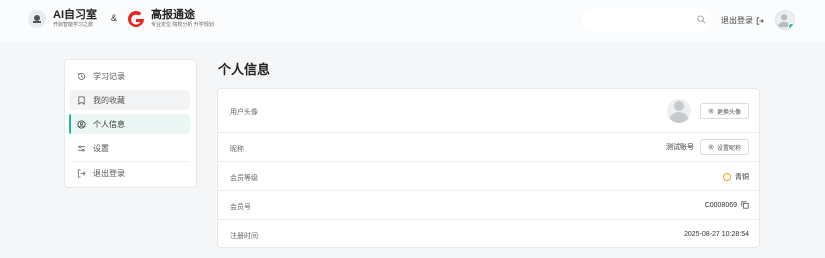 The height and width of the screenshot is (258, 825). I want to click on user-avatar-button, so click(785, 20).